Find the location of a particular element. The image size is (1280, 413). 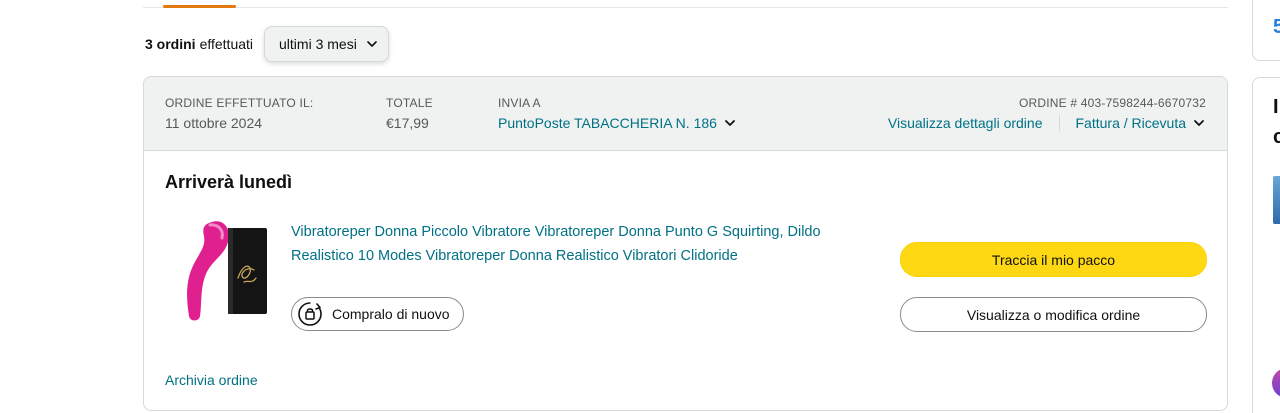

ship-to-label: INVIA A is located at coordinates (519, 103).